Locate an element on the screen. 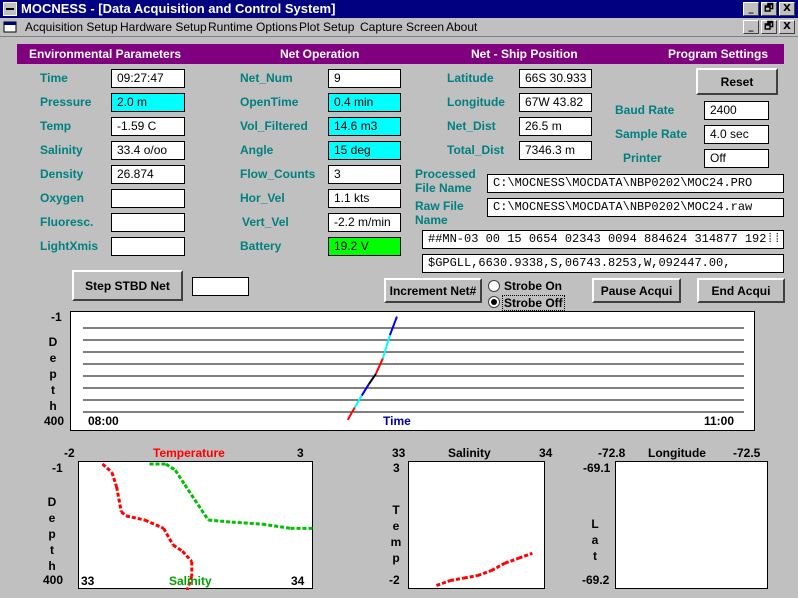 Image resolution: width=798 pixels, height=598 pixels. ts-xmin-label: 33 is located at coordinates (399, 453).